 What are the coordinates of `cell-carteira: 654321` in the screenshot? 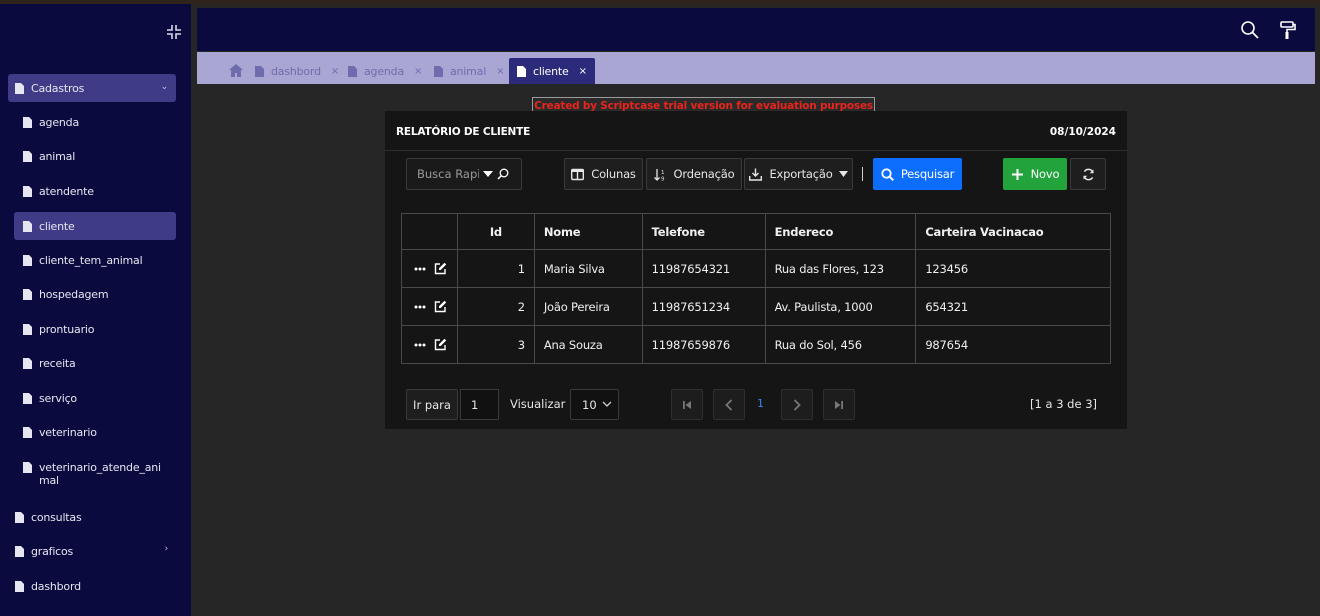 It's located at (1013, 306).